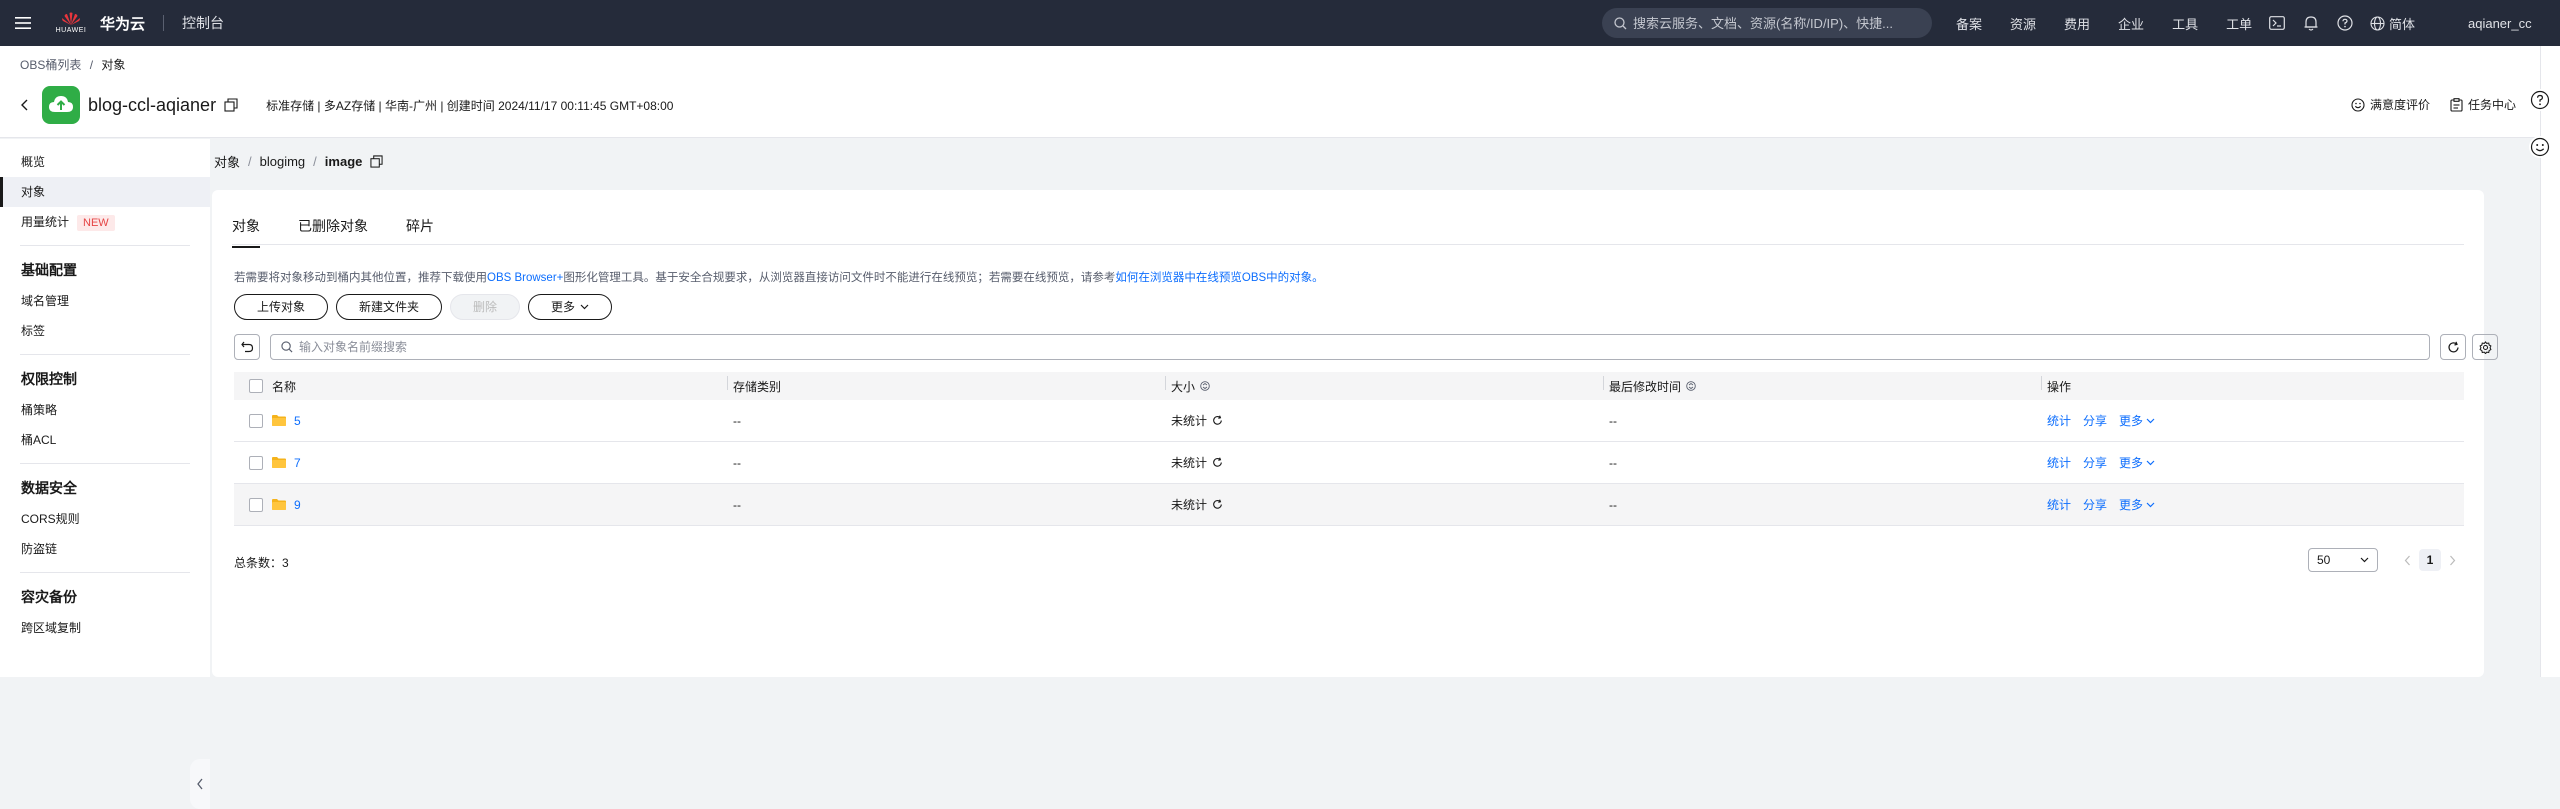 This screenshot has height=809, width=2560. I want to click on sidebar-item-bucket-policy: 桶策略, so click(105, 410).